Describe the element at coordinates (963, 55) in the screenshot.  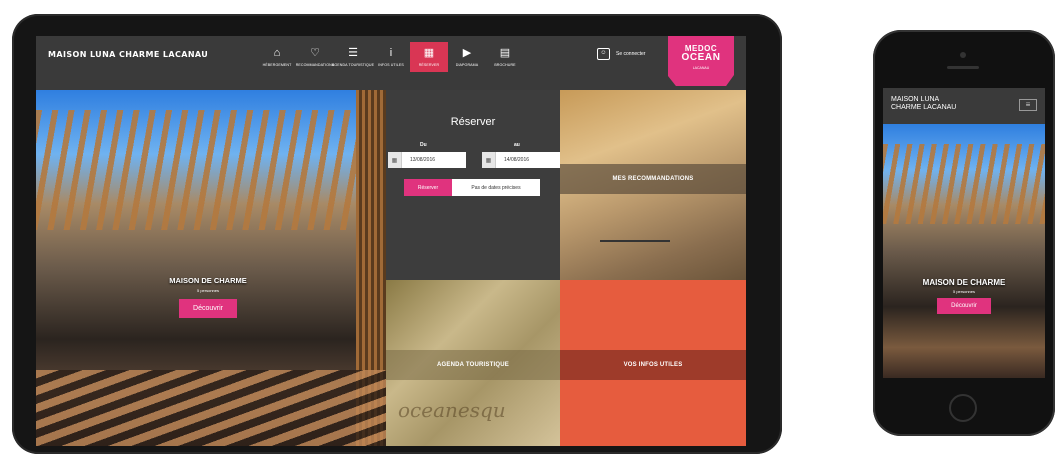
I see `phone-camera` at that location.